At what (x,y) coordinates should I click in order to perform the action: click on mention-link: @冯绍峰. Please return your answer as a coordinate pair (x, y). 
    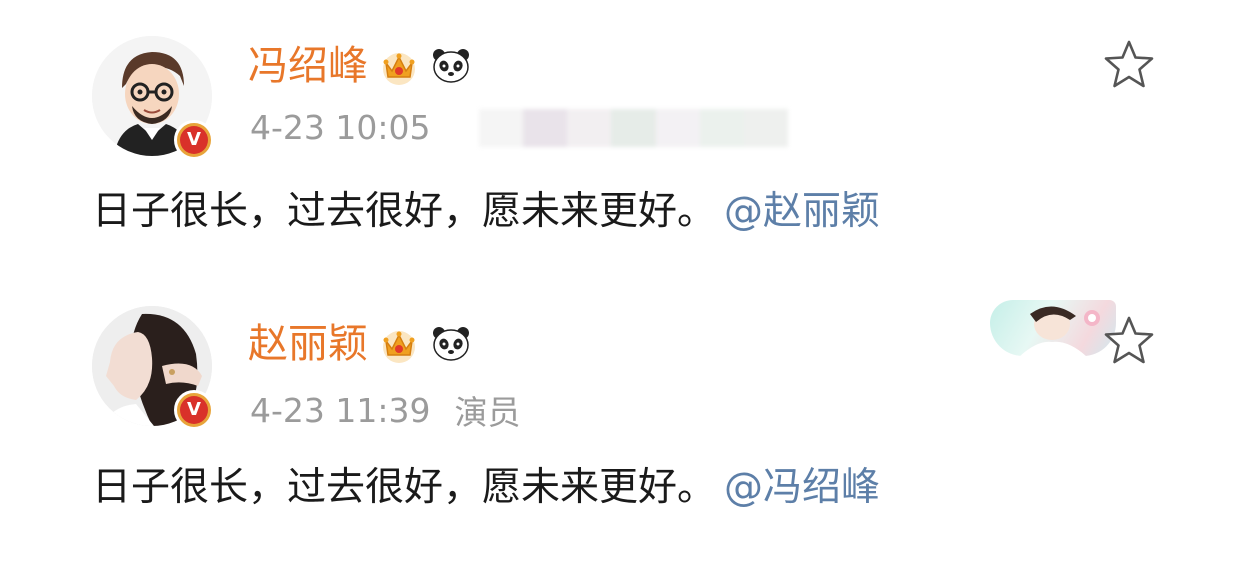
    Looking at the image, I should click on (802, 487).